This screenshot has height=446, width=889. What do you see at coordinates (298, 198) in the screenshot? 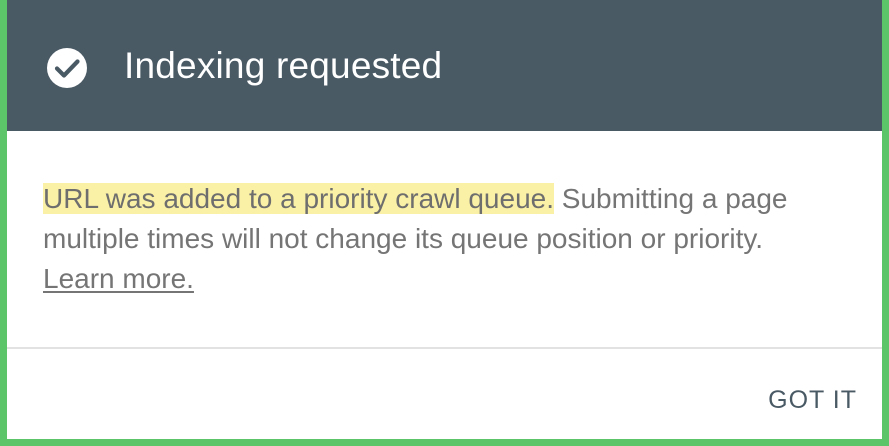
I see `highlighted-message: URL was added to a priority crawl queue.` at bounding box center [298, 198].